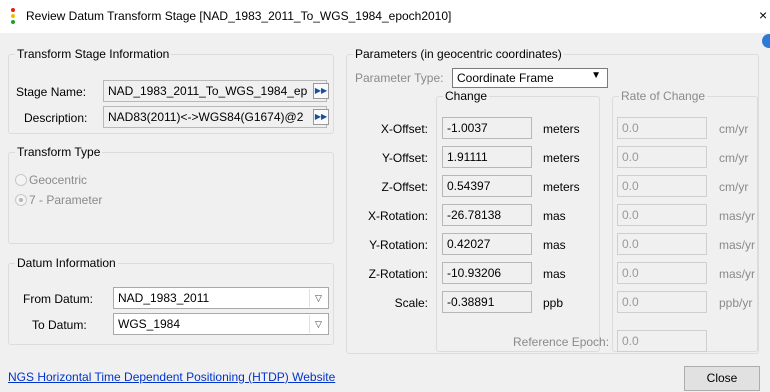 This screenshot has width=770, height=392. Describe the element at coordinates (59, 152) in the screenshot. I see `transform-type-title: Transform Type` at that location.